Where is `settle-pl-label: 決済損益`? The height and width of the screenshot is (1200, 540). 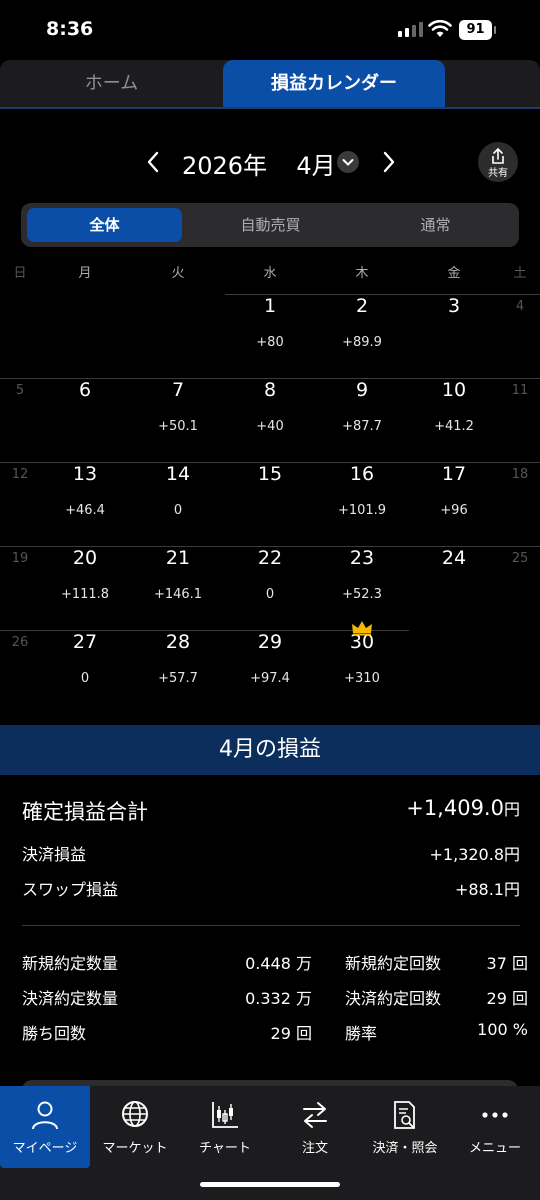
settle-pl-label: 決済損益 is located at coordinates (54, 854).